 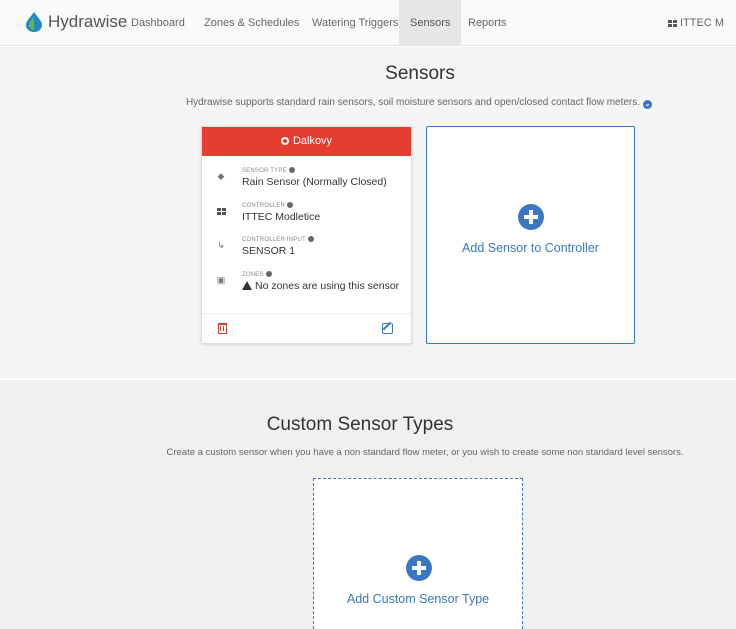 I want to click on sensor-card-footer, so click(x=306, y=328).